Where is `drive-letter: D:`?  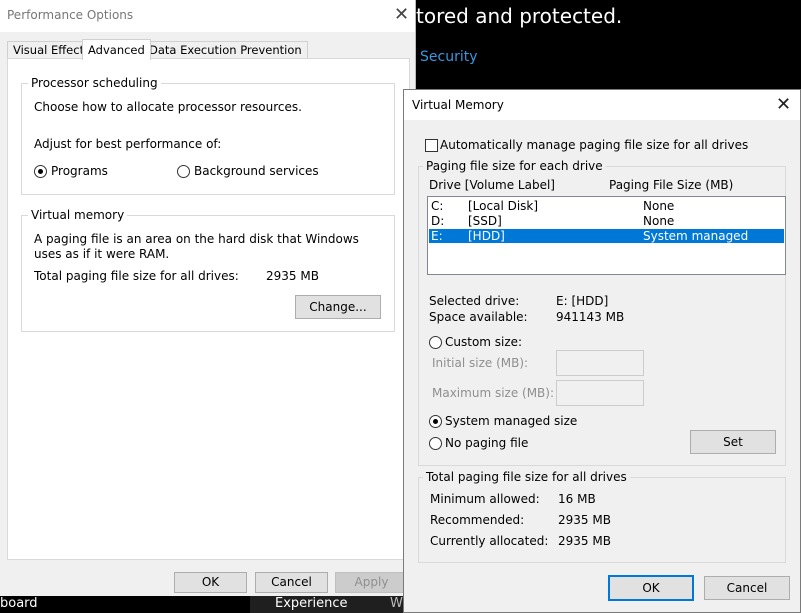 drive-letter: D: is located at coordinates (438, 221).